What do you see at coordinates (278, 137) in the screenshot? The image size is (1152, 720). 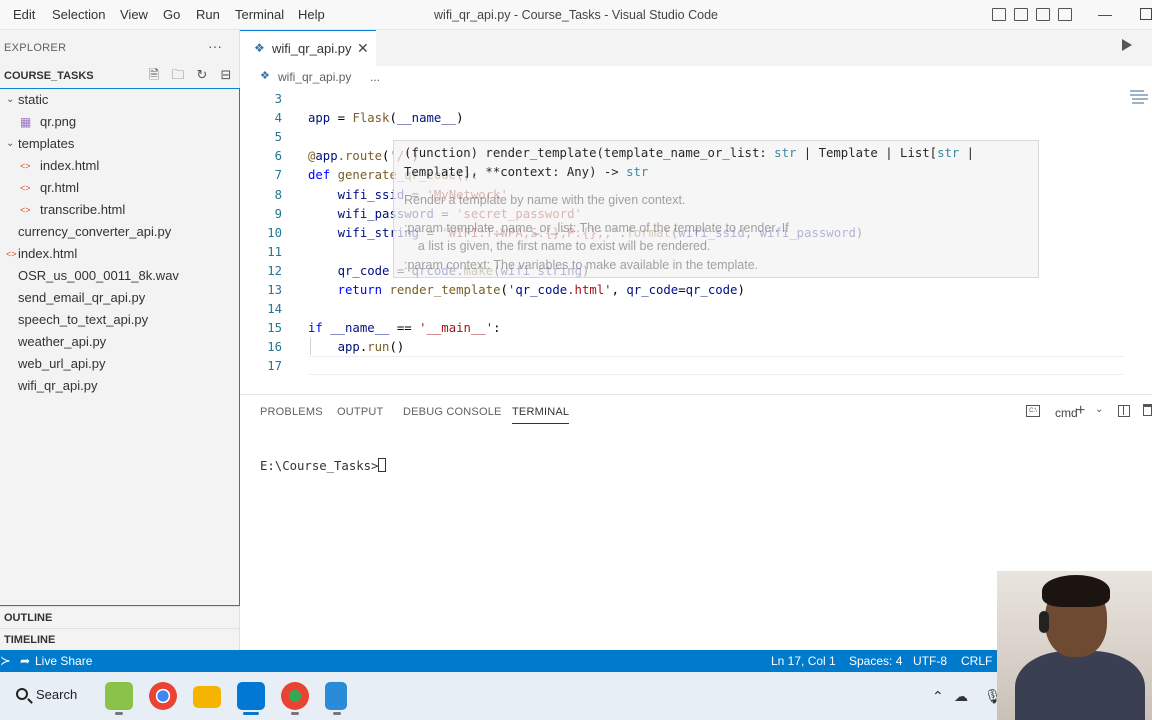 I see `line-number: 5` at bounding box center [278, 137].